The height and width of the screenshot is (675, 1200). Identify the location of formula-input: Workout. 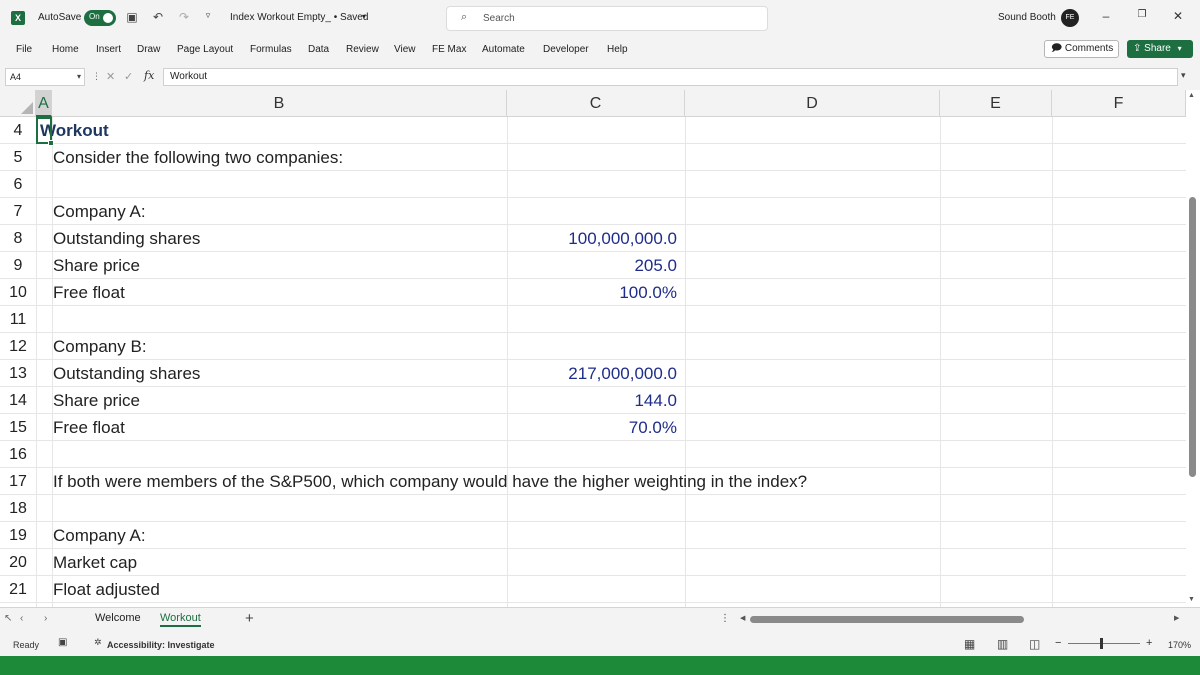
(670, 77).